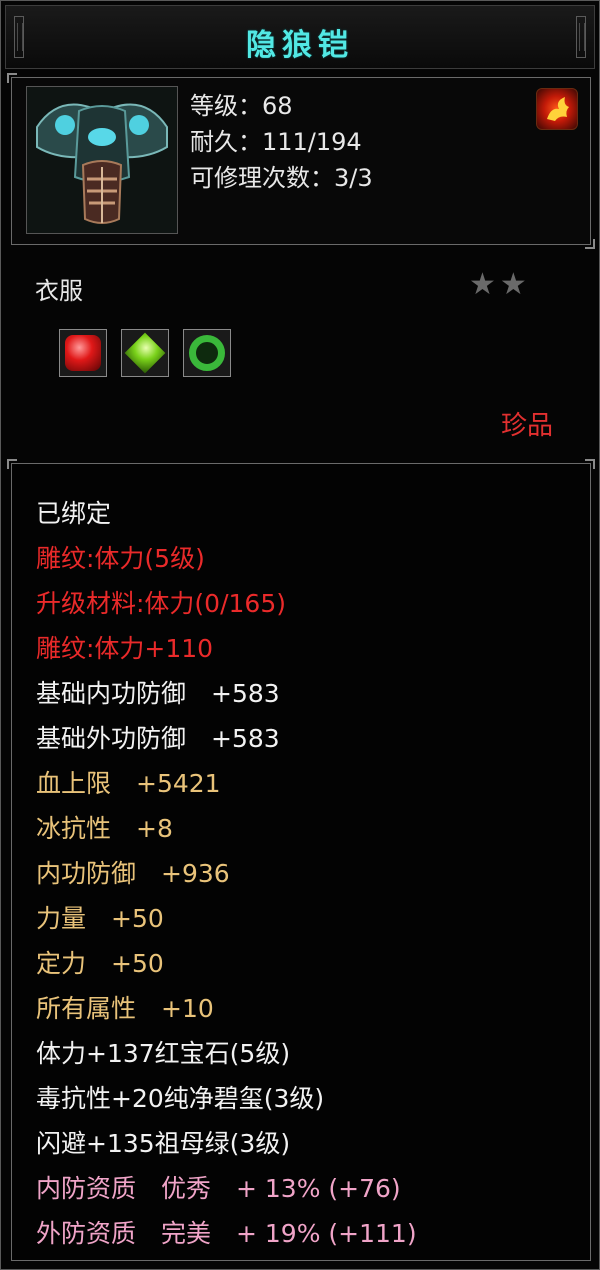 This screenshot has width=600, height=1270. I want to click on flame-icon, so click(557, 109).